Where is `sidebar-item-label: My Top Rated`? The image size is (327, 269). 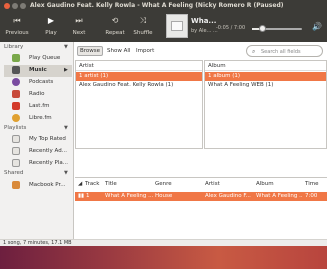
sidebar-item-label: My Top Rated is located at coordinates (47, 139).